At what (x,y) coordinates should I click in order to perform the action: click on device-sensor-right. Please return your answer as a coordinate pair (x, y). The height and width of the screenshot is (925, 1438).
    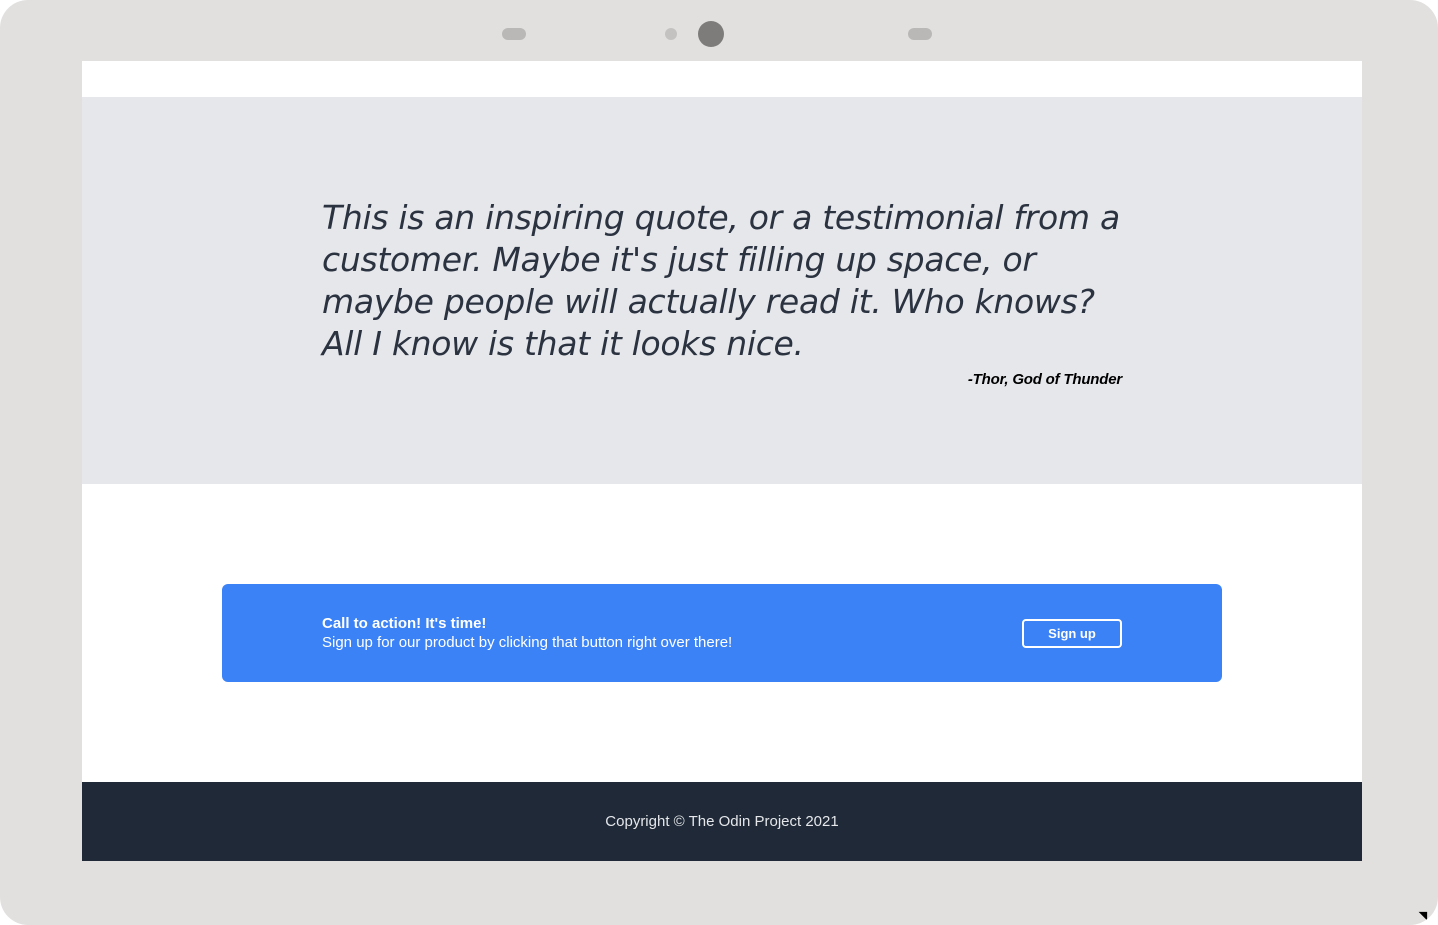
    Looking at the image, I should click on (920, 34).